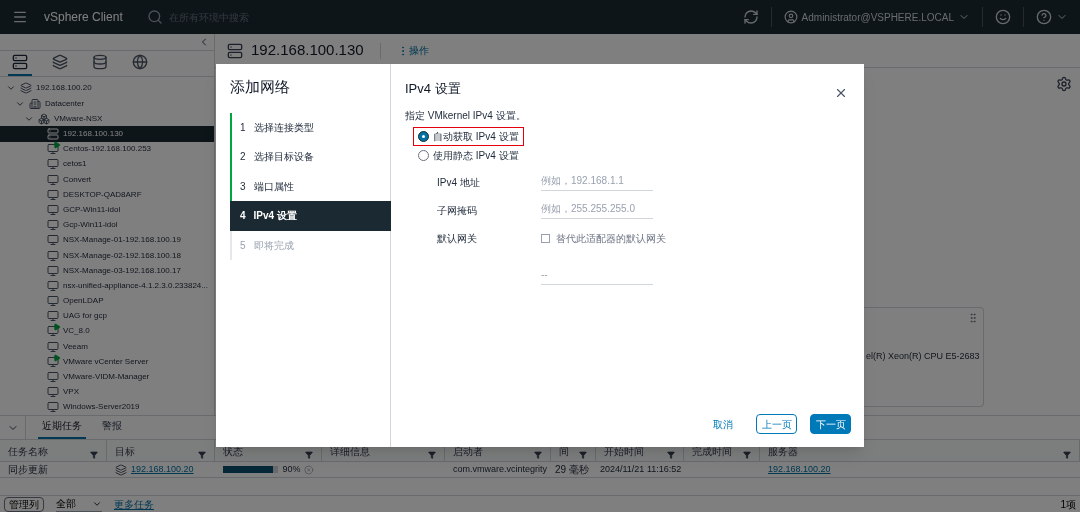 The image size is (1080, 512). Describe the element at coordinates (107, 104) in the screenshot. I see `tree-item: Datacenter` at that location.